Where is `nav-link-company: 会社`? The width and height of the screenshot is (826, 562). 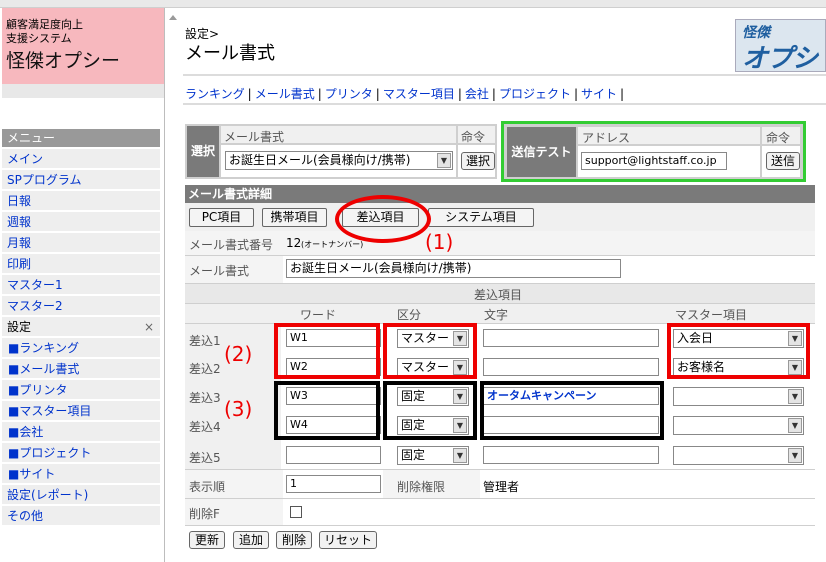 nav-link-company: 会社 is located at coordinates (477, 94).